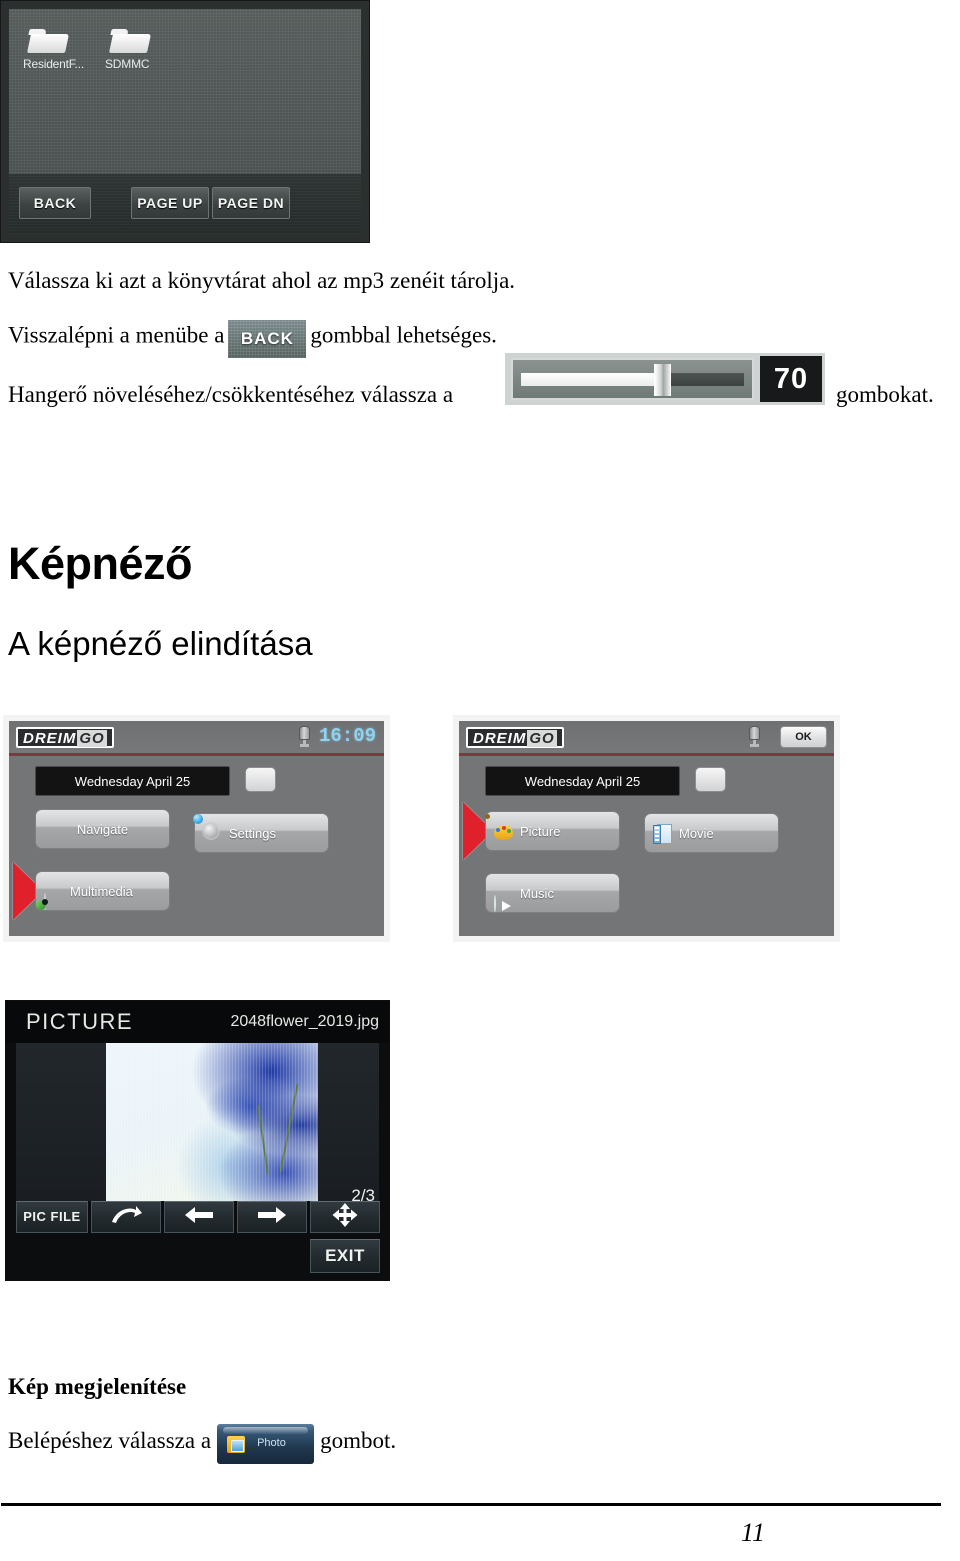 Image resolution: width=960 pixels, height=1561 pixels. I want to click on instruction-line-4: Belépéshez válassza a Photo gombot., so click(202, 1444).